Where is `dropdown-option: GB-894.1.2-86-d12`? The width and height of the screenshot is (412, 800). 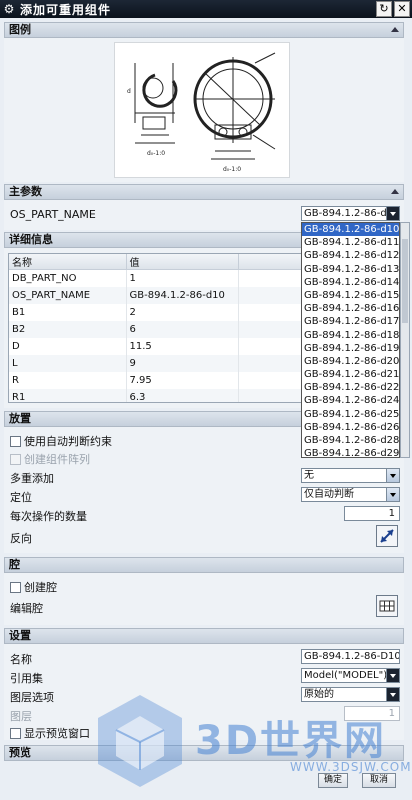
dropdown-option: GB-894.1.2-86-d12 is located at coordinates (350, 255).